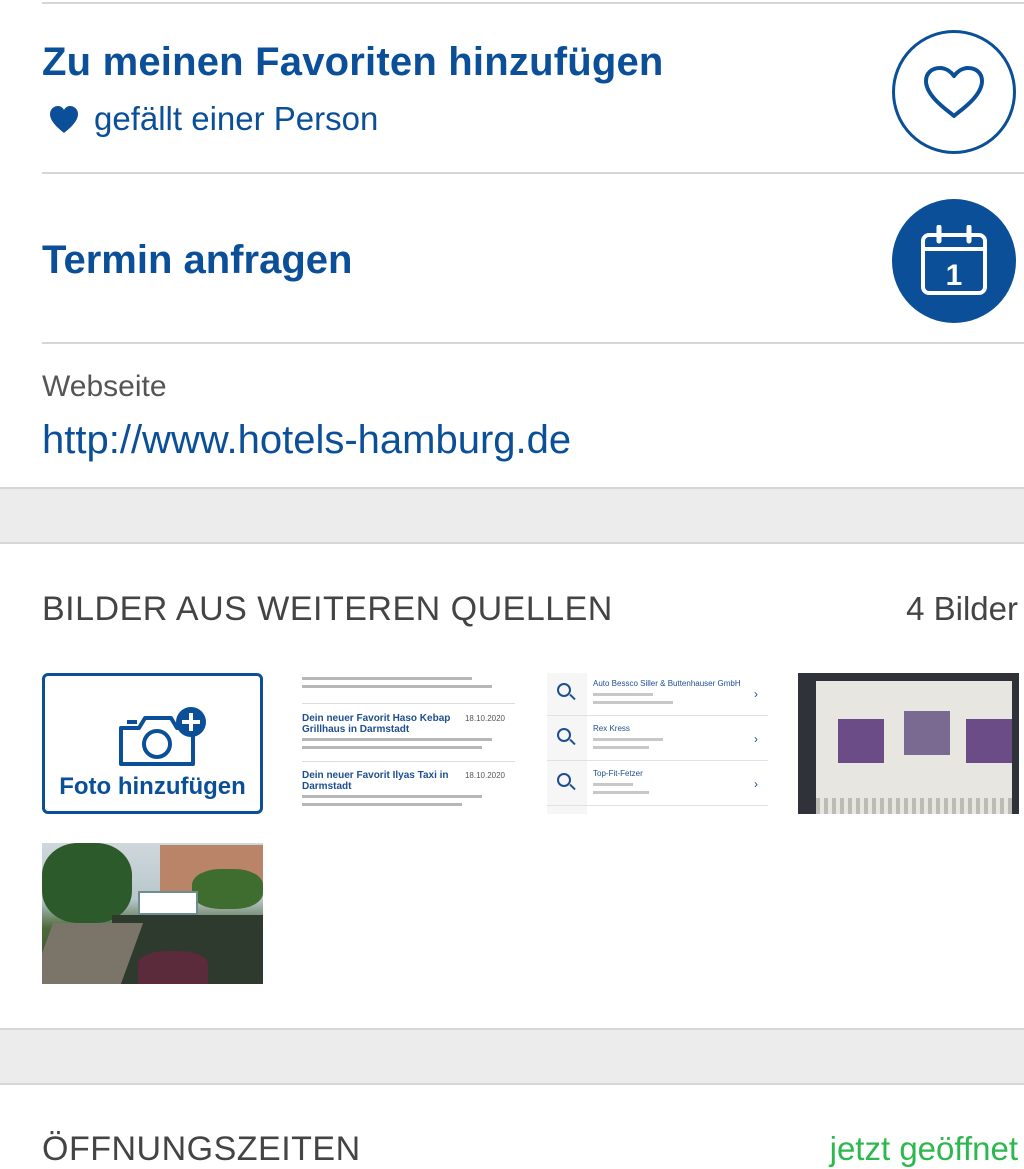 The width and height of the screenshot is (1024, 1169). I want to click on calendar-day: 1, so click(954, 275).